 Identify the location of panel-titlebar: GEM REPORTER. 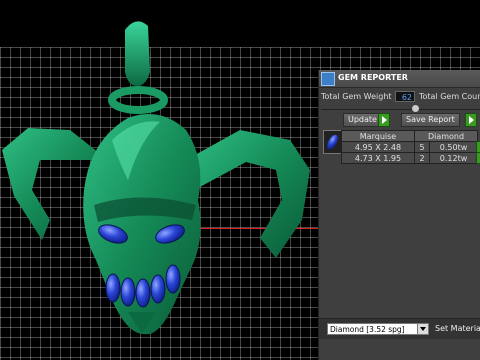
(399, 79).